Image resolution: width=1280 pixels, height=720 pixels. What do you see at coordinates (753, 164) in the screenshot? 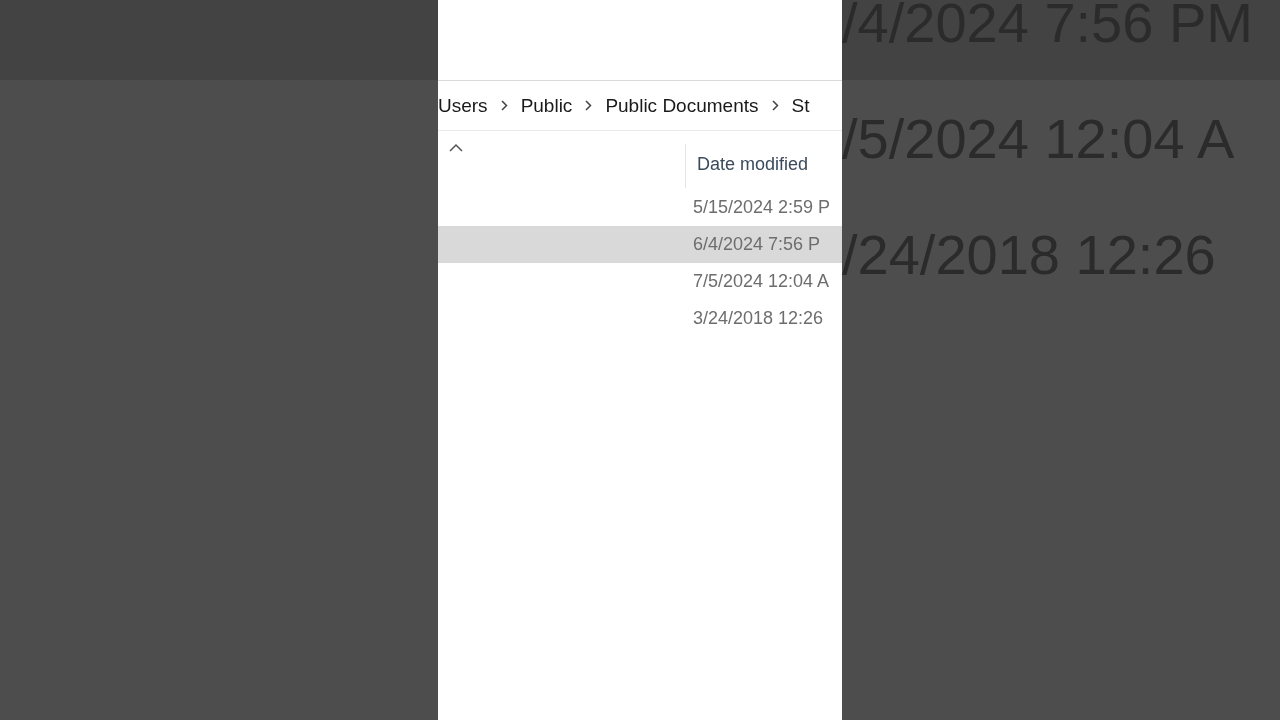
I see `column-header: Date modified` at bounding box center [753, 164].